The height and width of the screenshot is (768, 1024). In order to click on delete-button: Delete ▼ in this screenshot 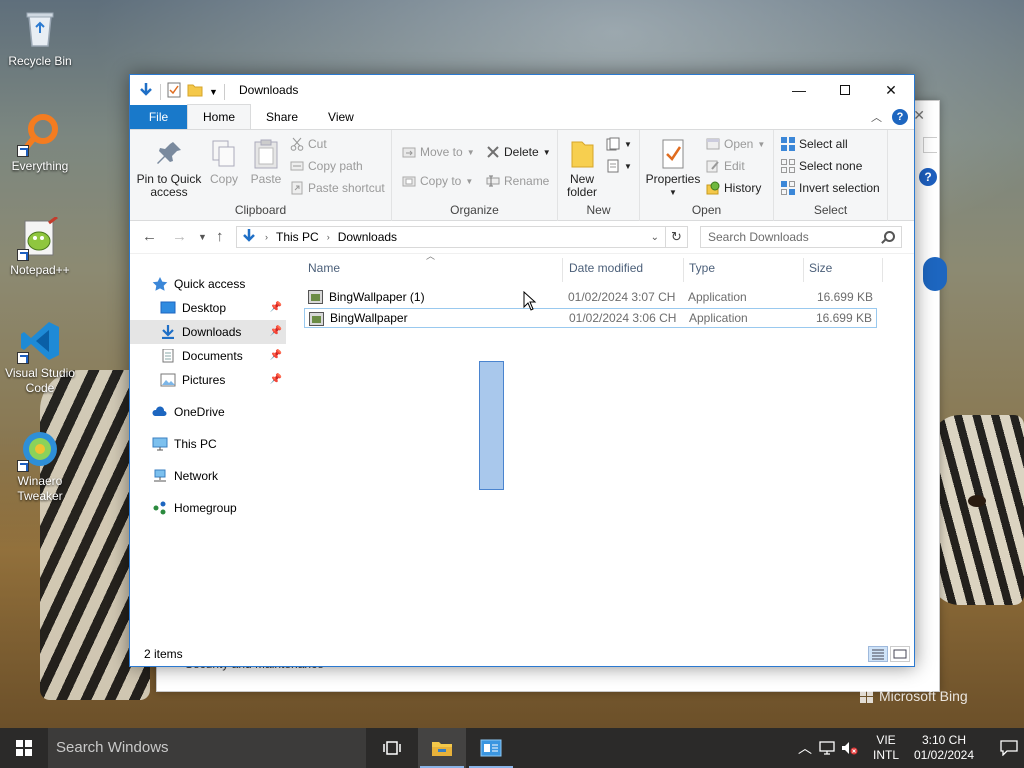, I will do `click(518, 152)`.